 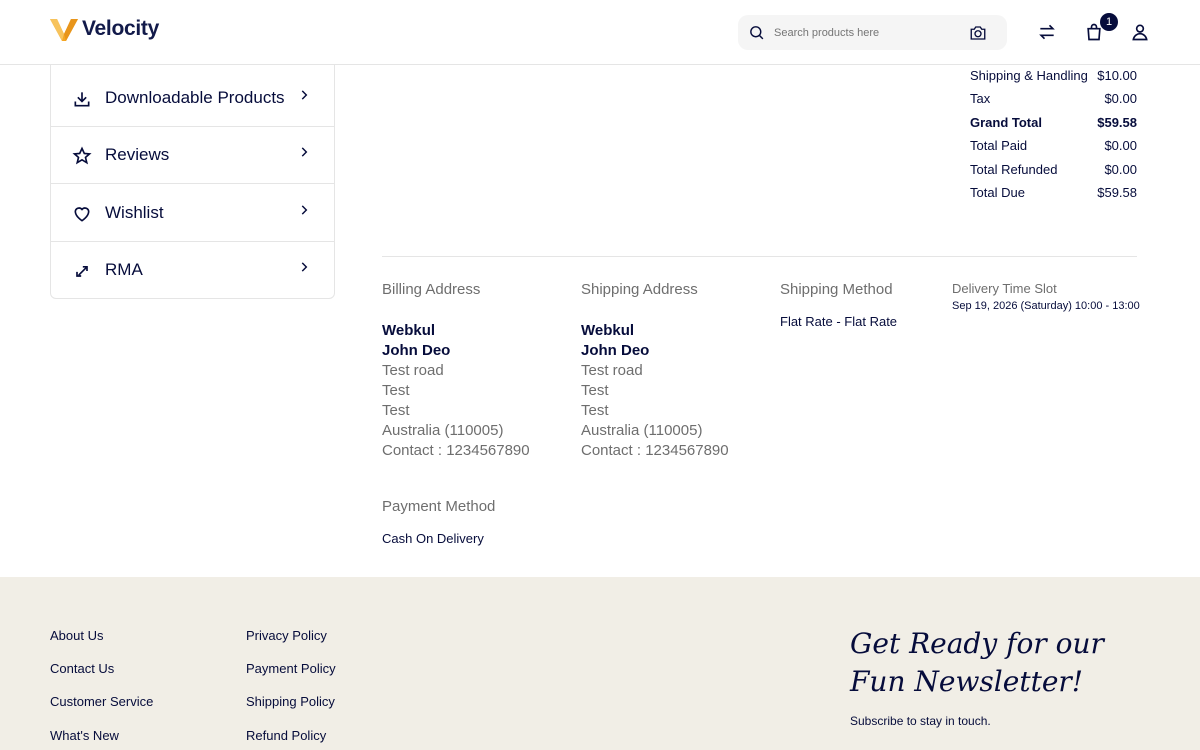 What do you see at coordinates (920, 721) in the screenshot?
I see `newsletter-subtitle: Subscribe to stay in touch.` at bounding box center [920, 721].